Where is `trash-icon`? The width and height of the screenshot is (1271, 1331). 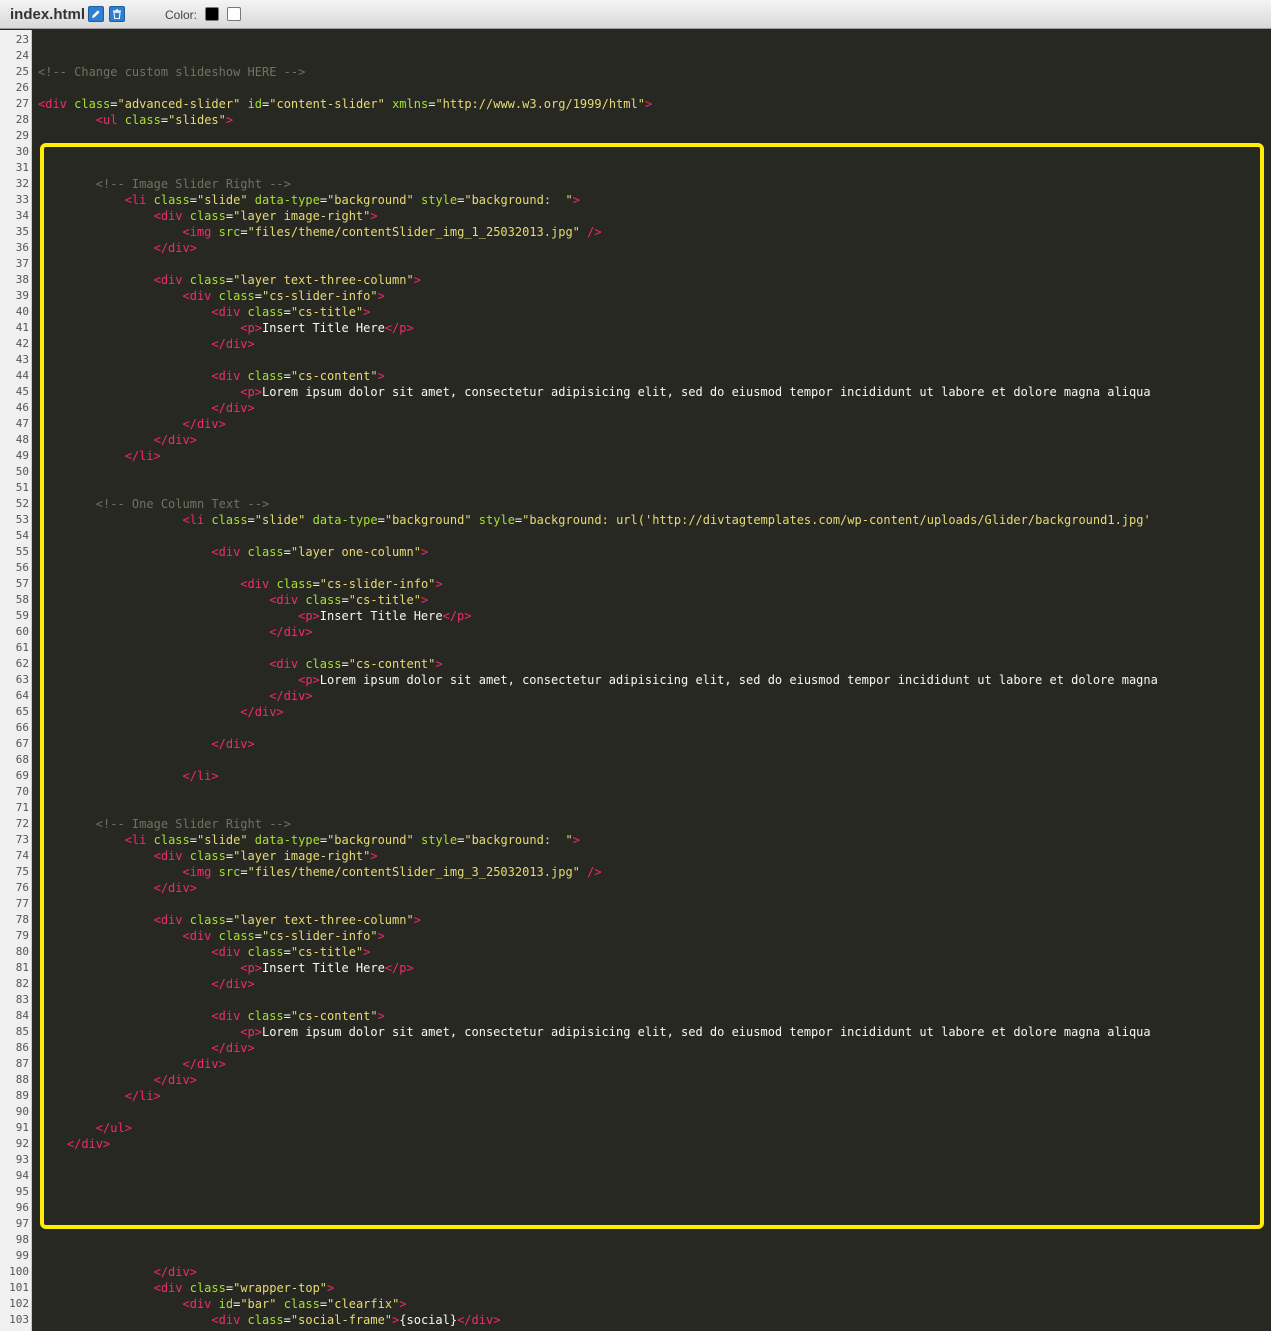
trash-icon is located at coordinates (117, 14).